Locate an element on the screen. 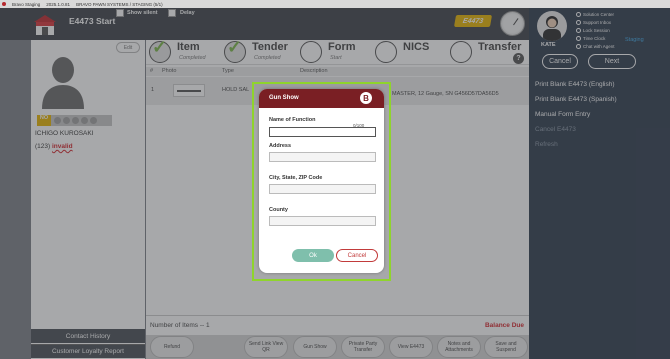 Image resolution: width=670 pixels, height=359 pixels. dialog-header: Gun Show B is located at coordinates (321, 98).